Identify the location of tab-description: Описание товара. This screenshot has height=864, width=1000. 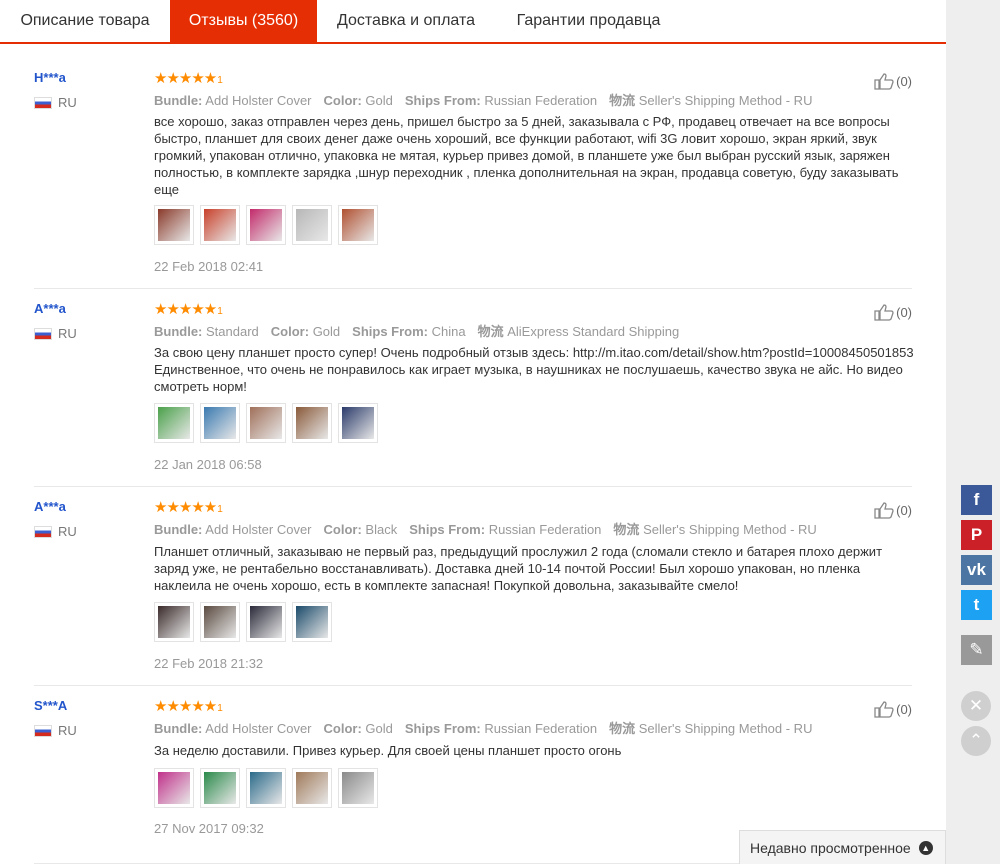
(85, 21).